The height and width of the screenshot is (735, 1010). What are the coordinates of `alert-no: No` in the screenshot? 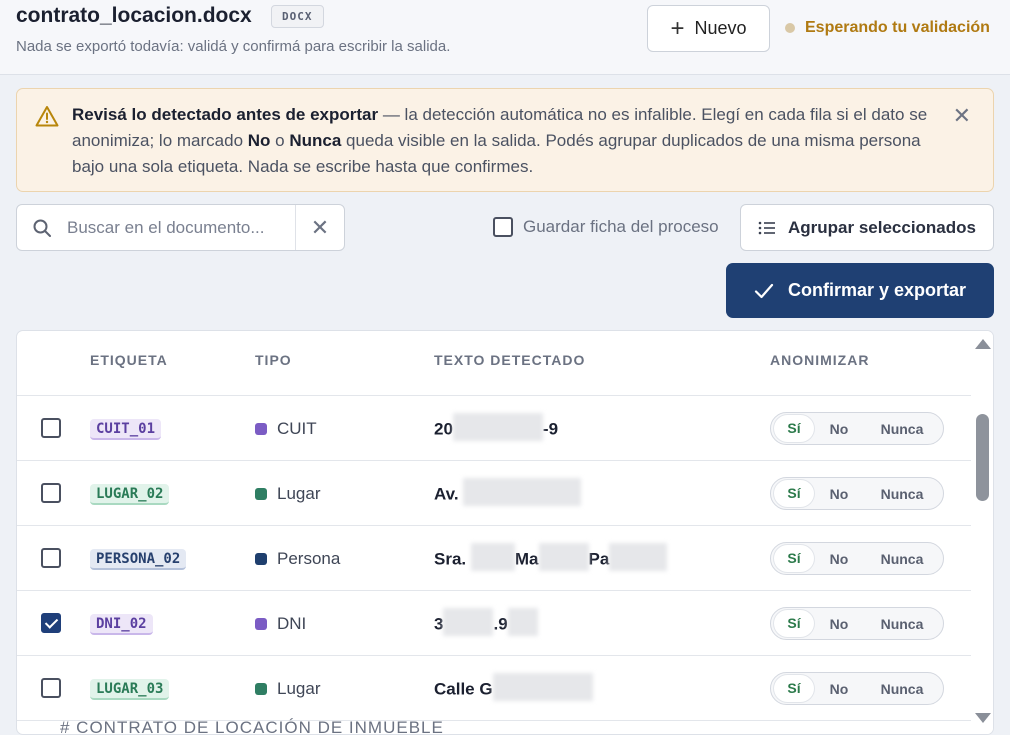 It's located at (259, 140).